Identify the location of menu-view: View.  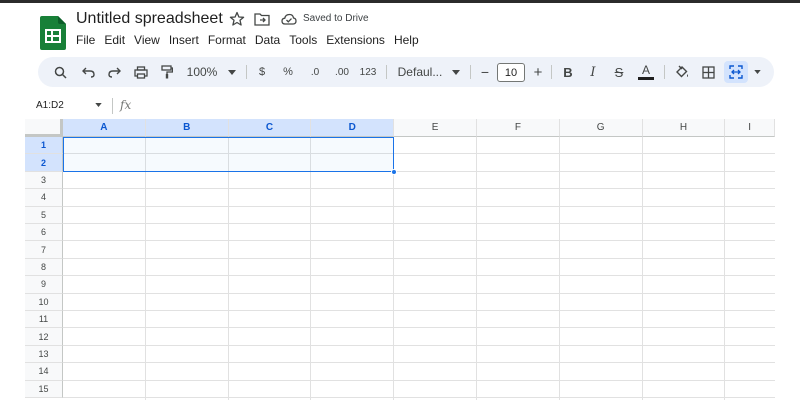
(147, 41).